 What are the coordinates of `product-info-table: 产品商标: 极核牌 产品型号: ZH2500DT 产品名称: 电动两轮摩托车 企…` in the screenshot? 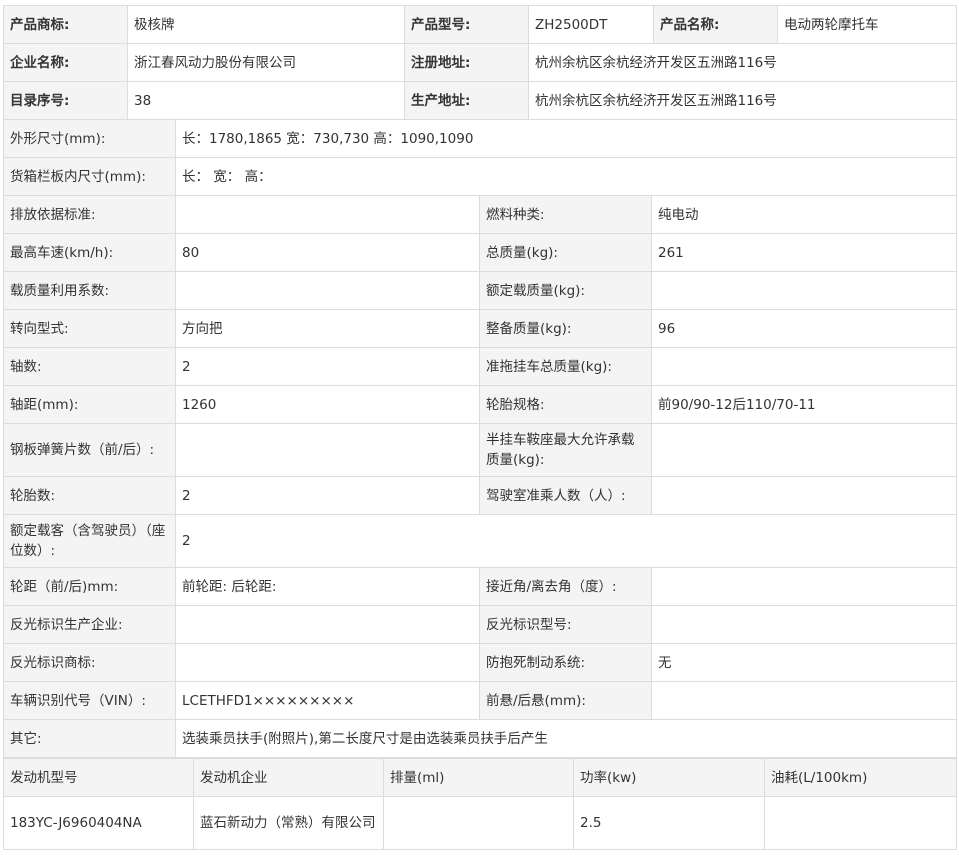 It's located at (480, 62).